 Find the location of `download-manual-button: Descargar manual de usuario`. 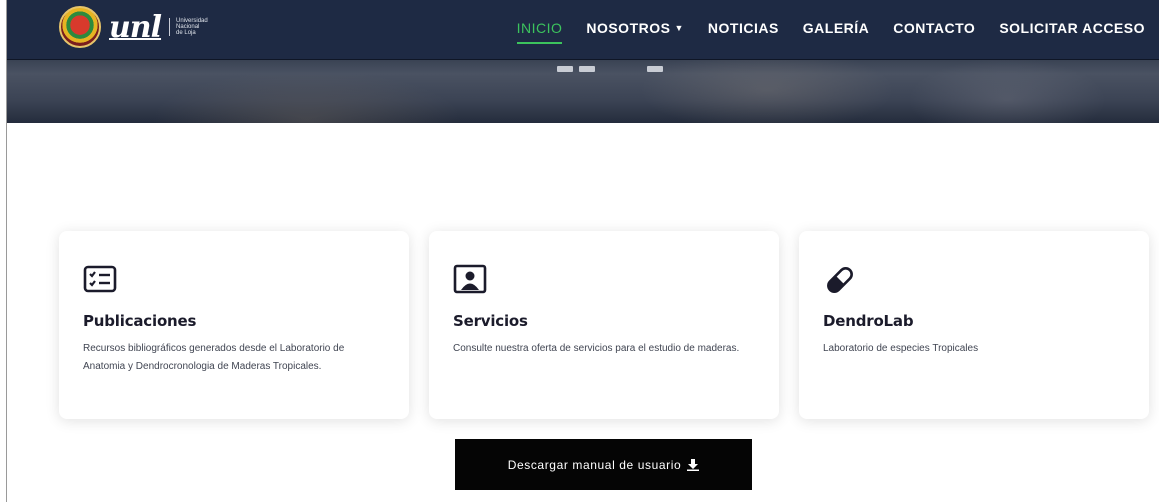

download-manual-button: Descargar manual de usuario is located at coordinates (603, 464).